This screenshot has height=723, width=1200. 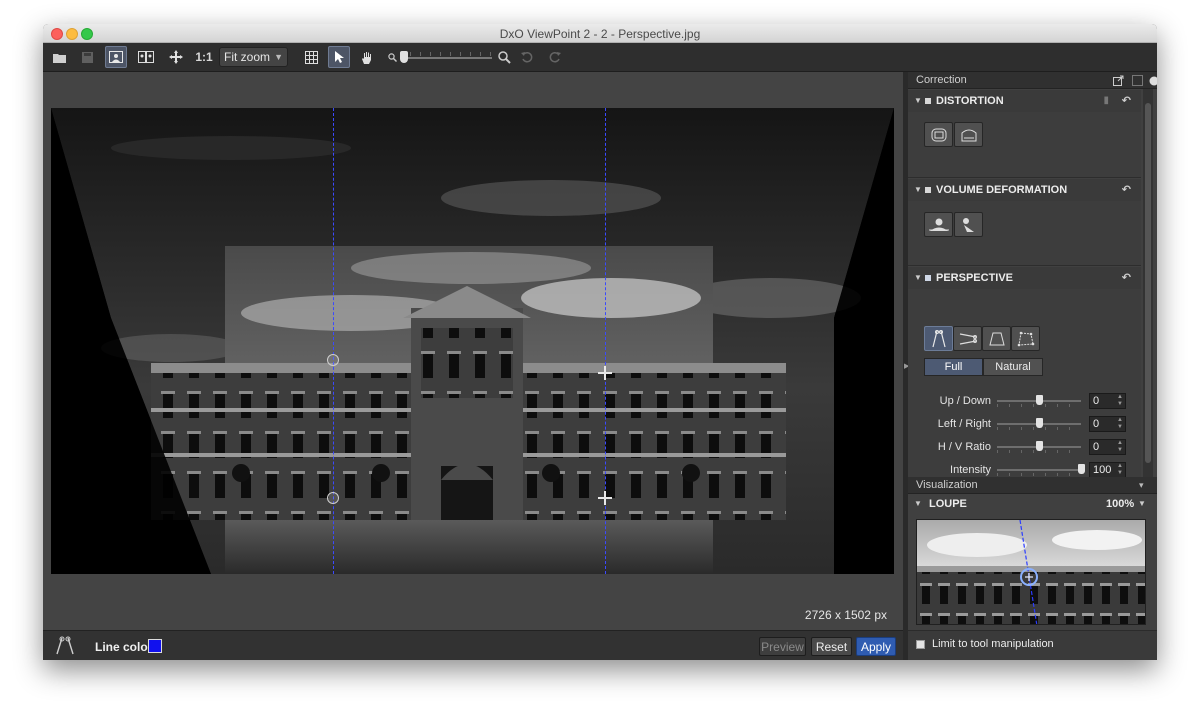 I want to click on zoom-out-icon, so click(x=392, y=57).